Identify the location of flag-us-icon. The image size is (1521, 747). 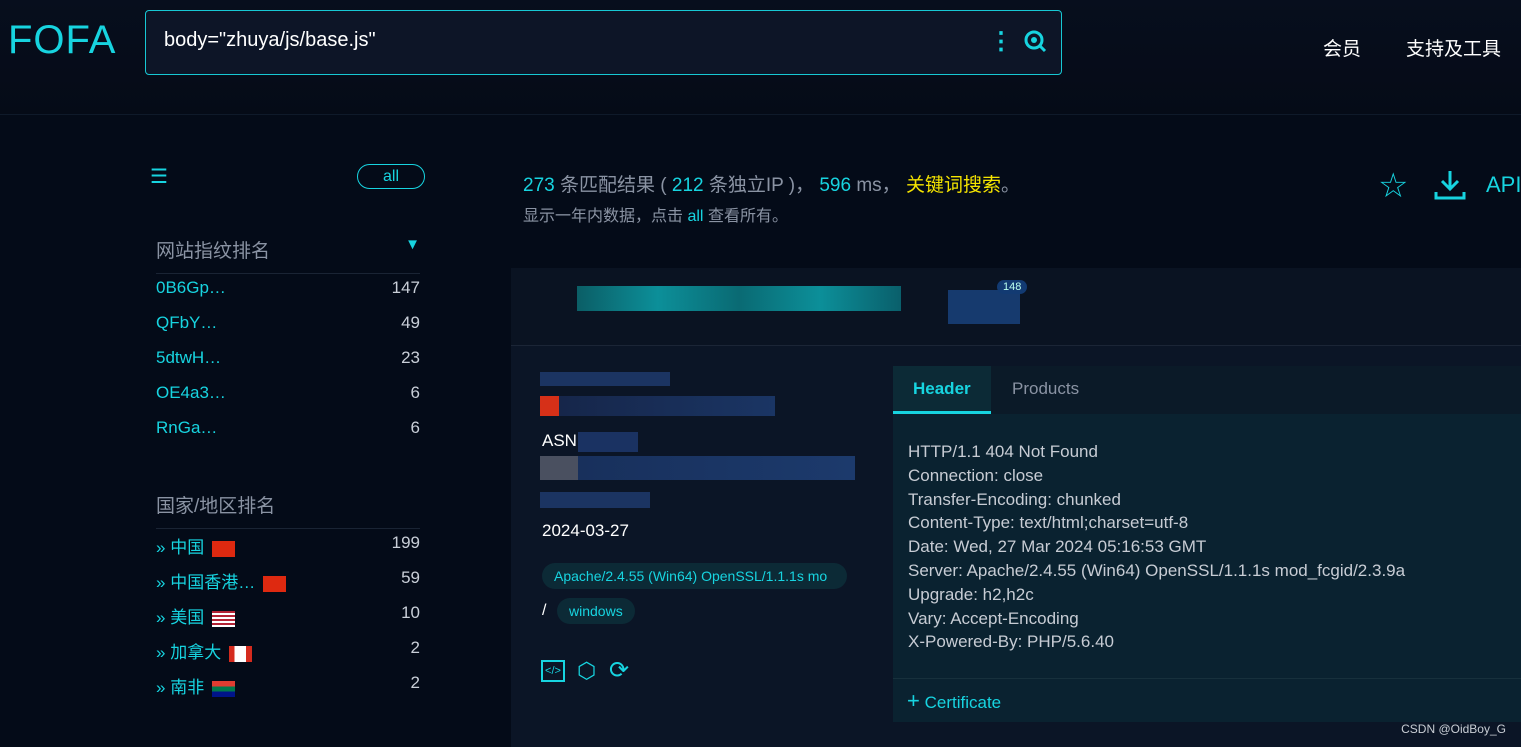
(224, 618).